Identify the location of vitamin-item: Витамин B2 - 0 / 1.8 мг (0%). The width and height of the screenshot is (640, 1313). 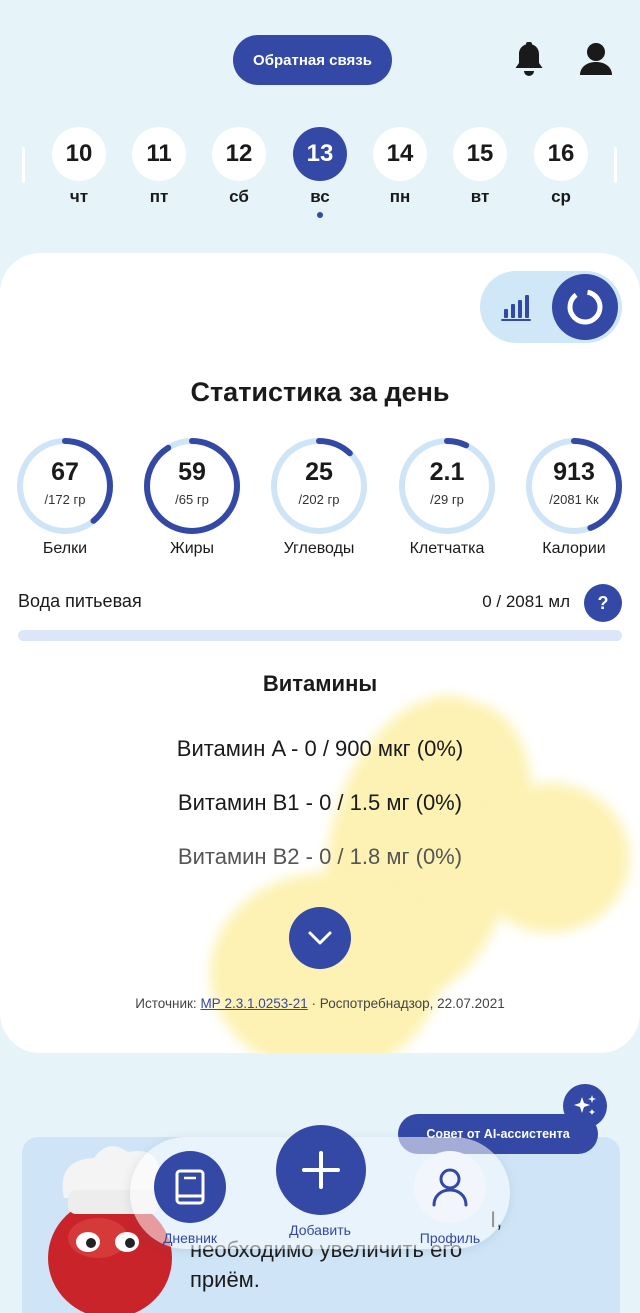
(320, 856).